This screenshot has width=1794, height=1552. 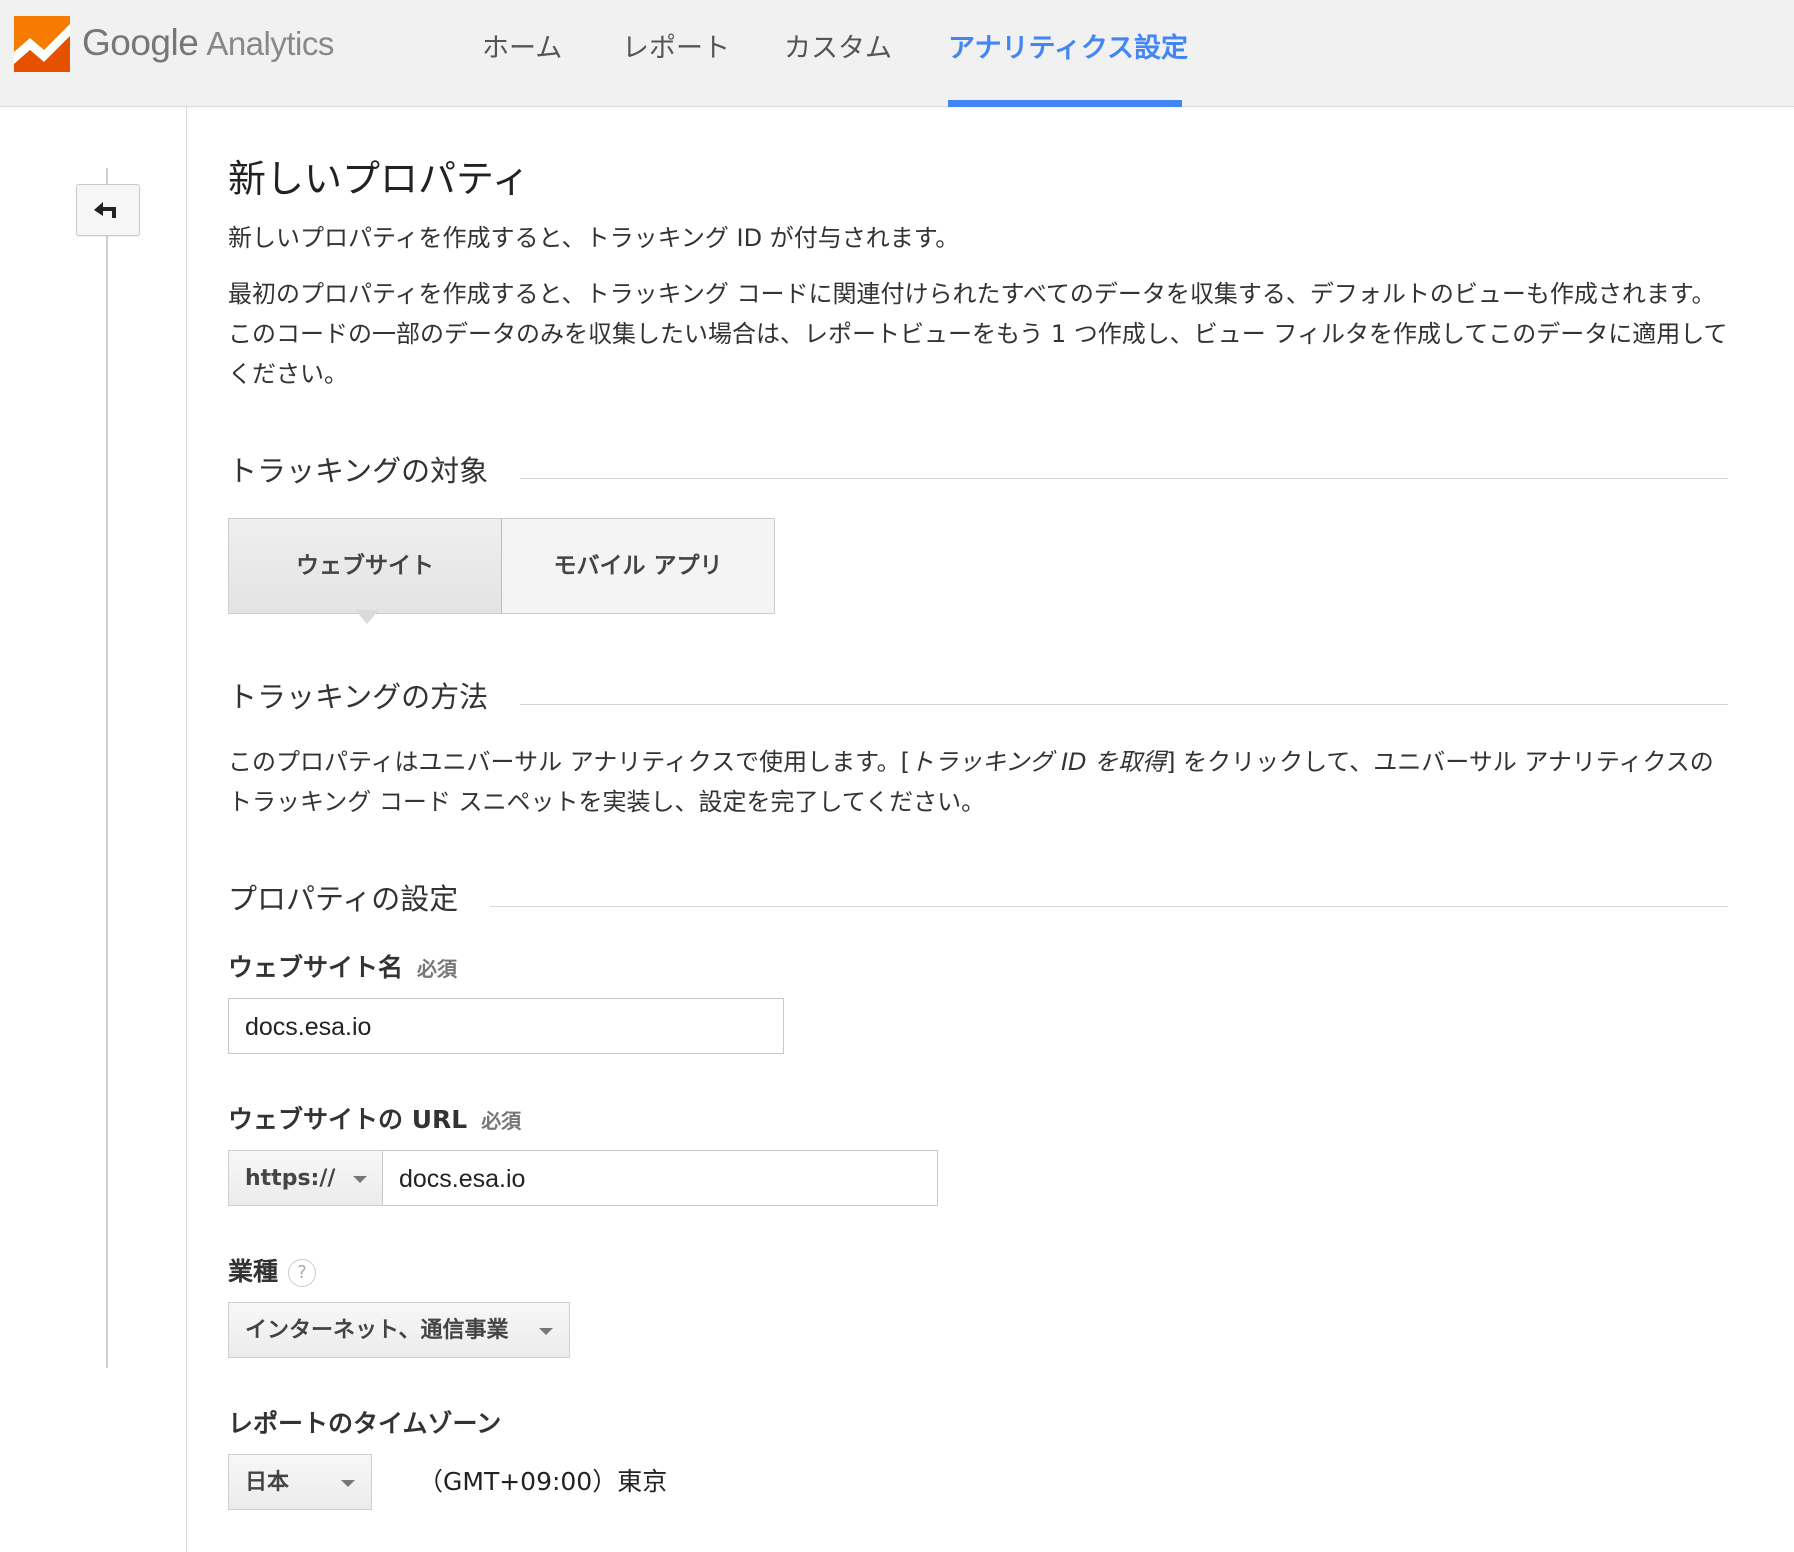 I want to click on website-url-label: ウェブサイトの URL 必須, so click(x=374, y=1118).